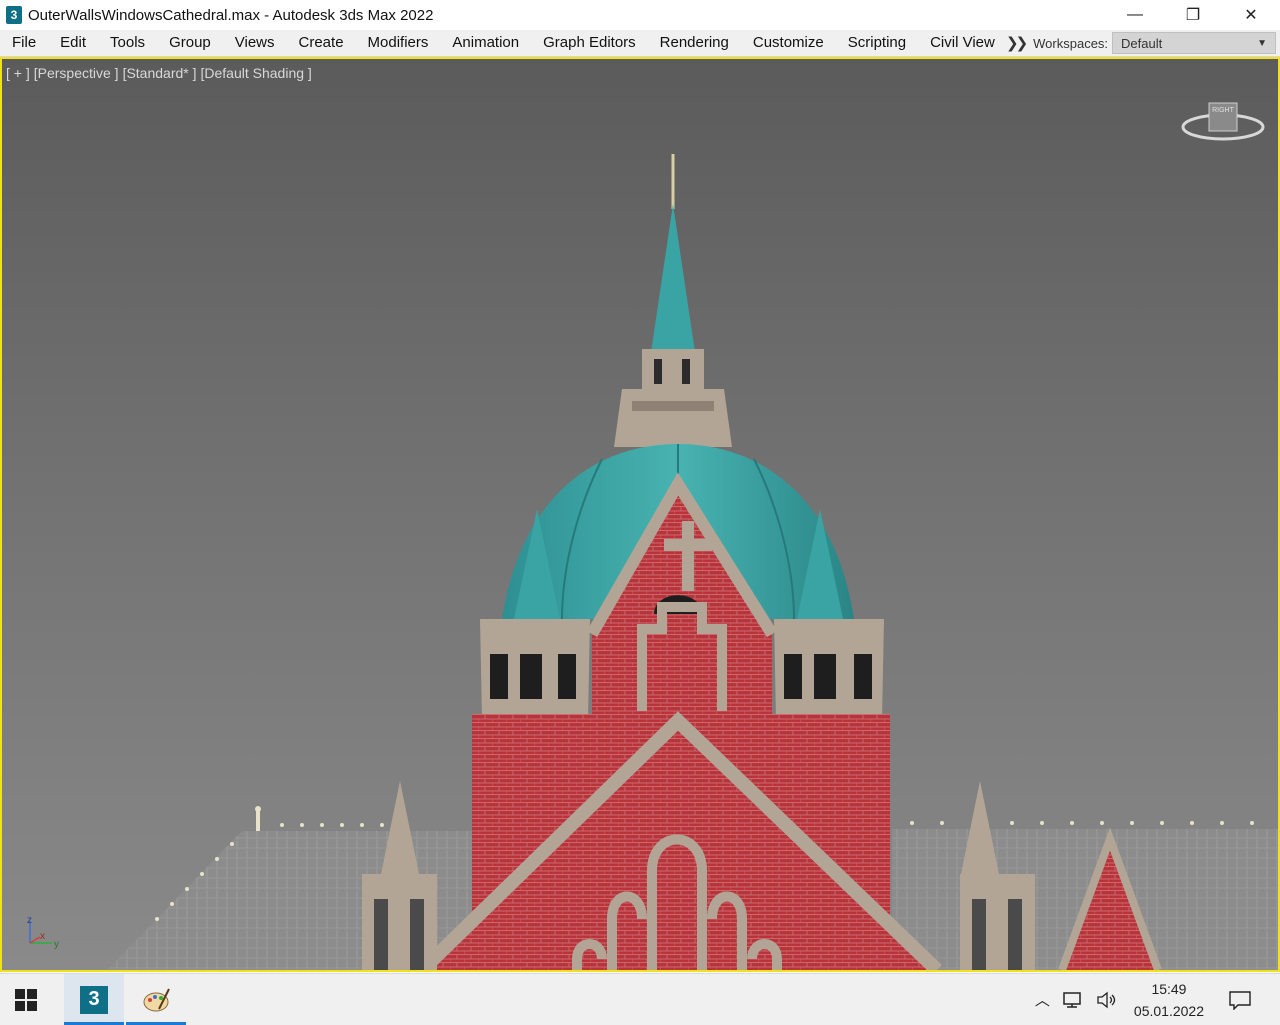  What do you see at coordinates (1262, 43) in the screenshot?
I see `dropdown-arrow-icon: ▼` at bounding box center [1262, 43].